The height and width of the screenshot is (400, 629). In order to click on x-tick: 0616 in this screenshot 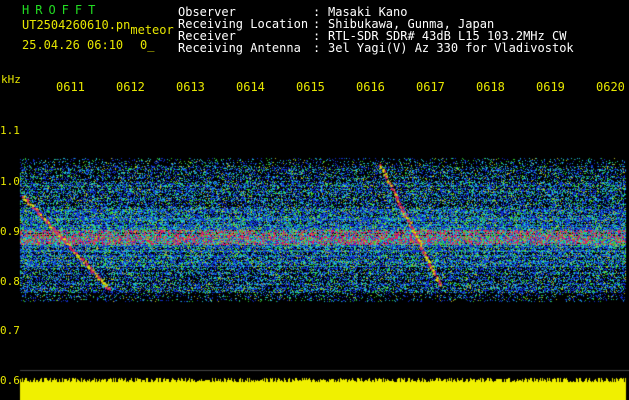, I will do `click(370, 87)`.